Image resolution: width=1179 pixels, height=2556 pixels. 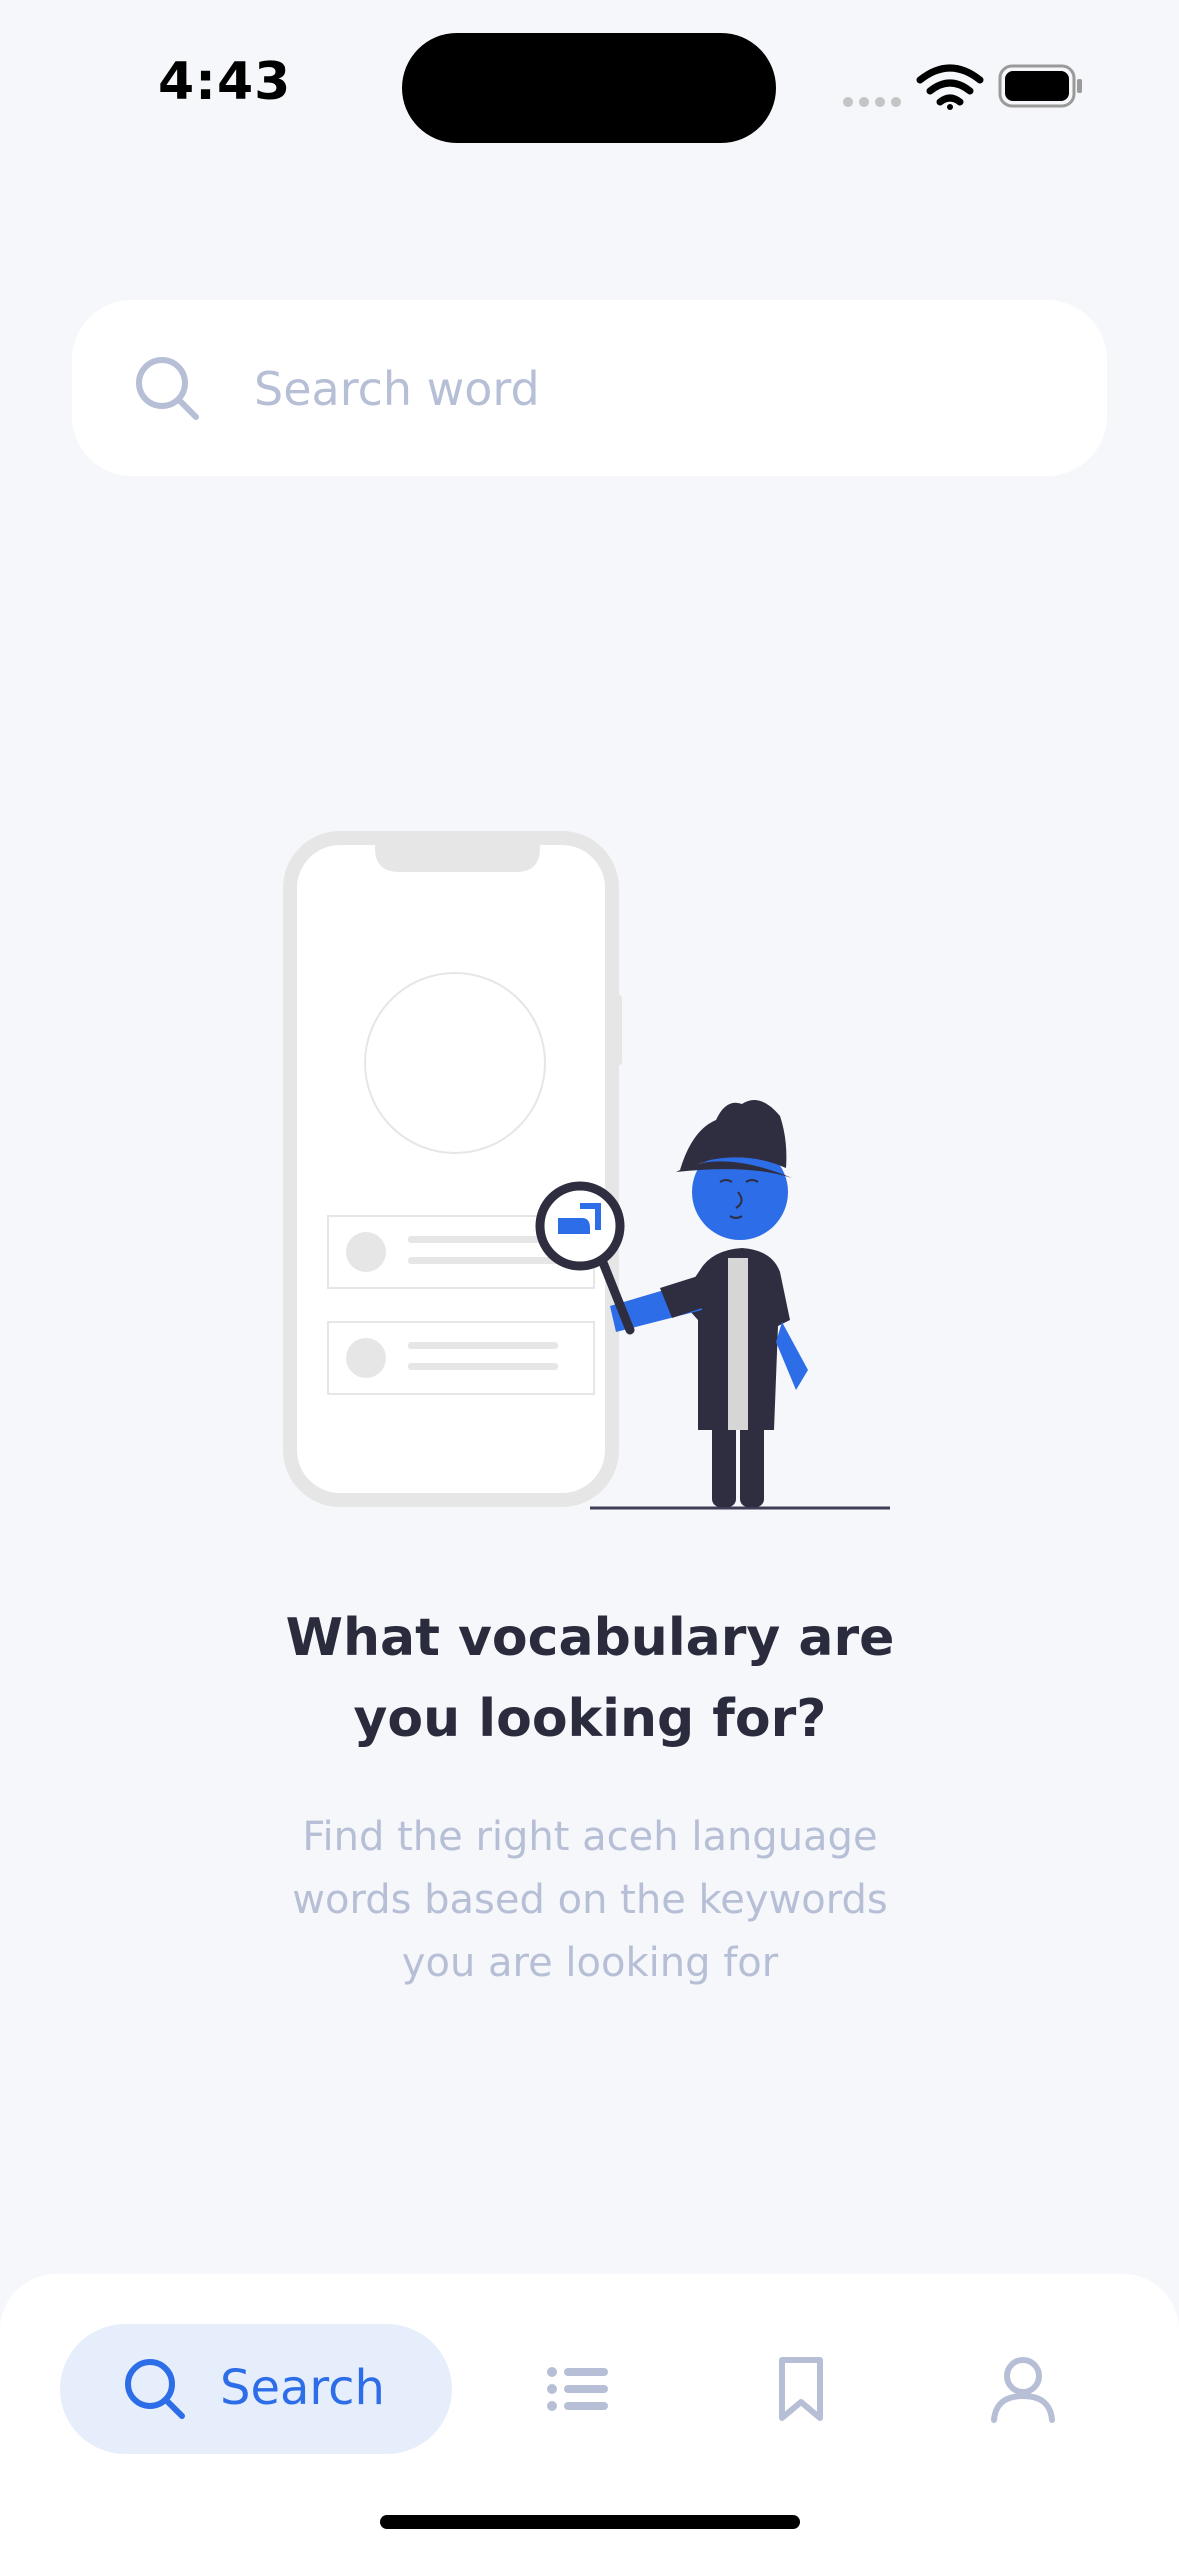 I want to click on empty-state-title-line: you looking for?, so click(x=590, y=1719).